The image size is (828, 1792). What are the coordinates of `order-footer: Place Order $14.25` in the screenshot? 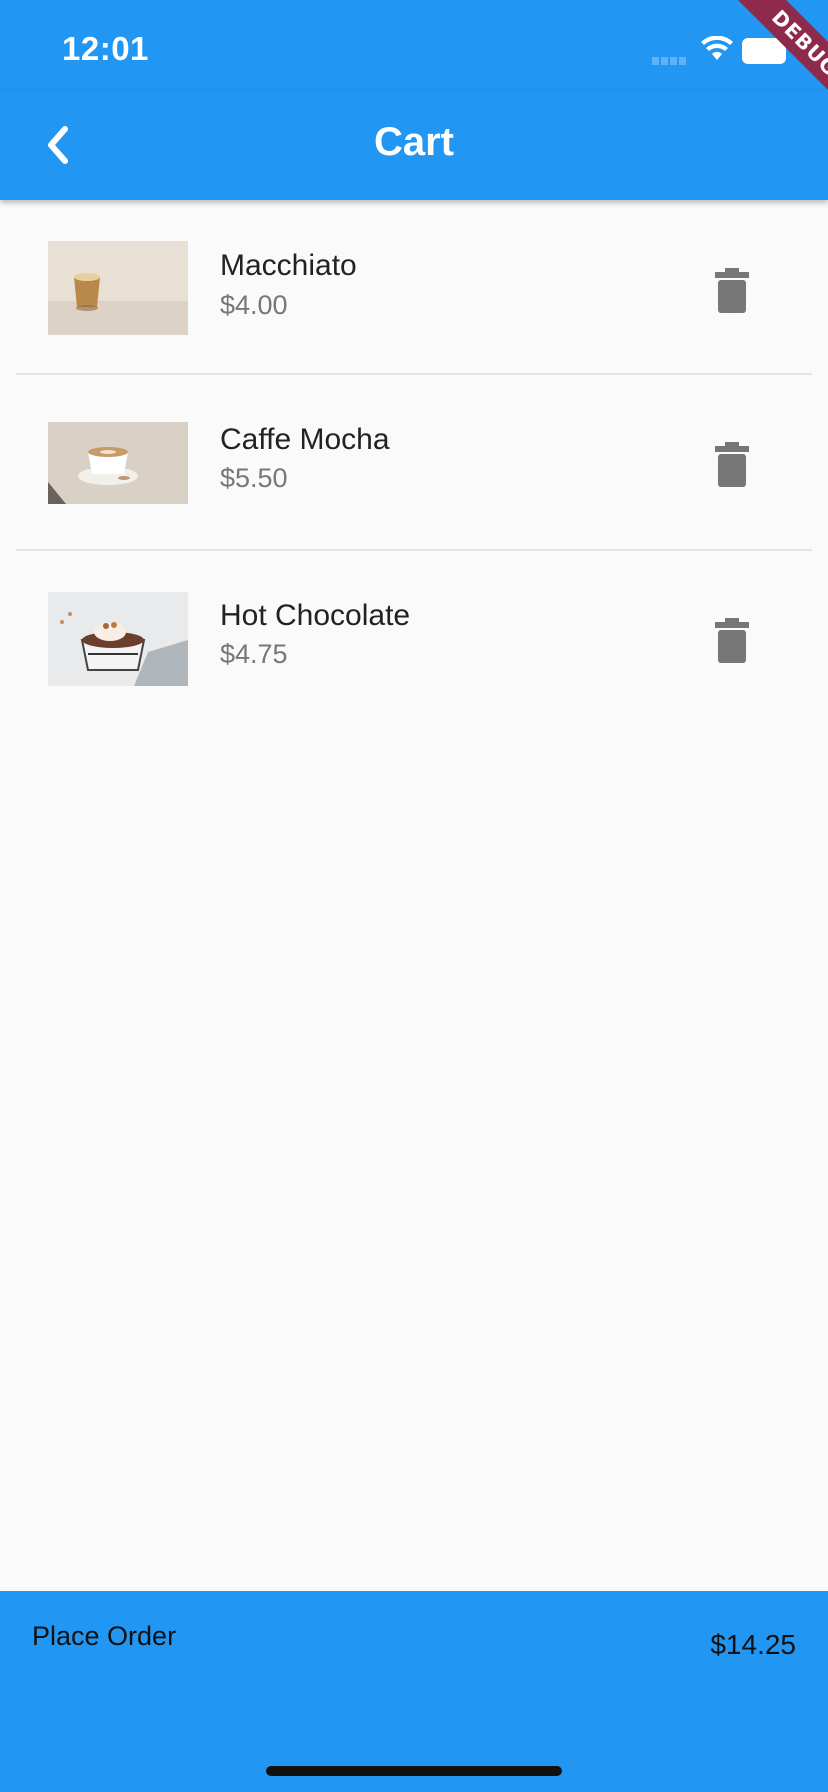 It's located at (414, 1691).